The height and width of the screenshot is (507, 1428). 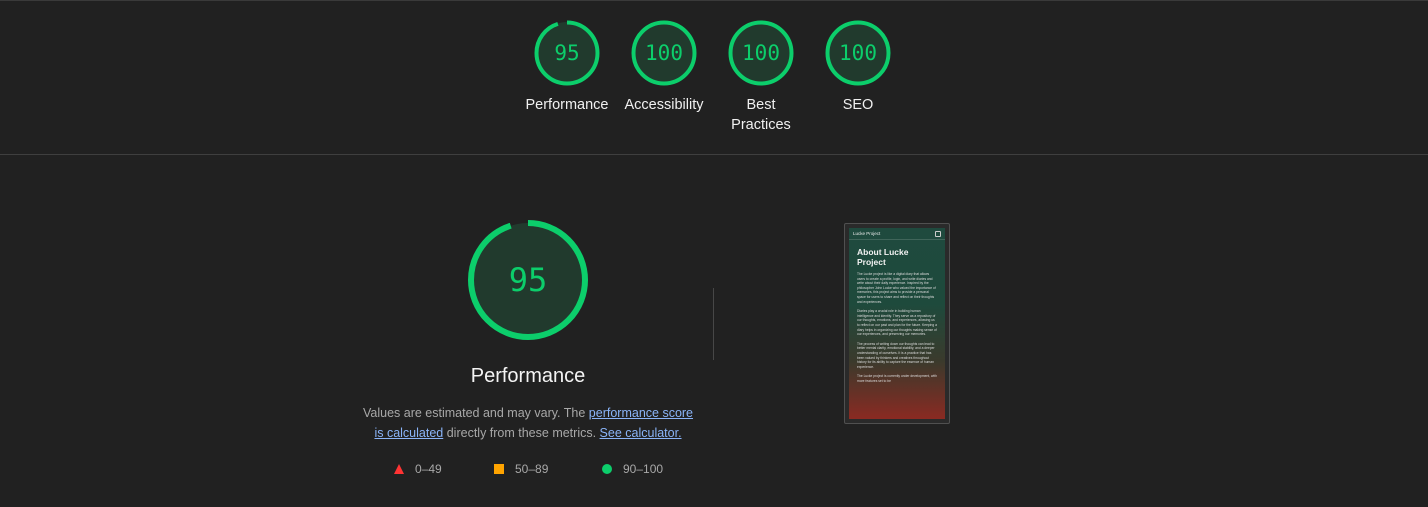 What do you see at coordinates (607, 469) in the screenshot?
I see `circle-icon` at bounding box center [607, 469].